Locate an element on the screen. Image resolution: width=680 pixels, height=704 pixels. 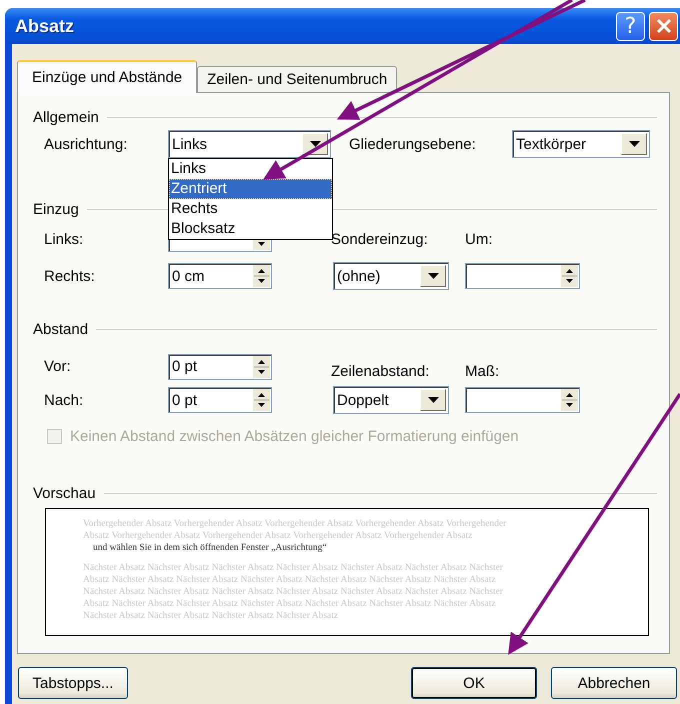
field-label: Nach: is located at coordinates (64, 400).